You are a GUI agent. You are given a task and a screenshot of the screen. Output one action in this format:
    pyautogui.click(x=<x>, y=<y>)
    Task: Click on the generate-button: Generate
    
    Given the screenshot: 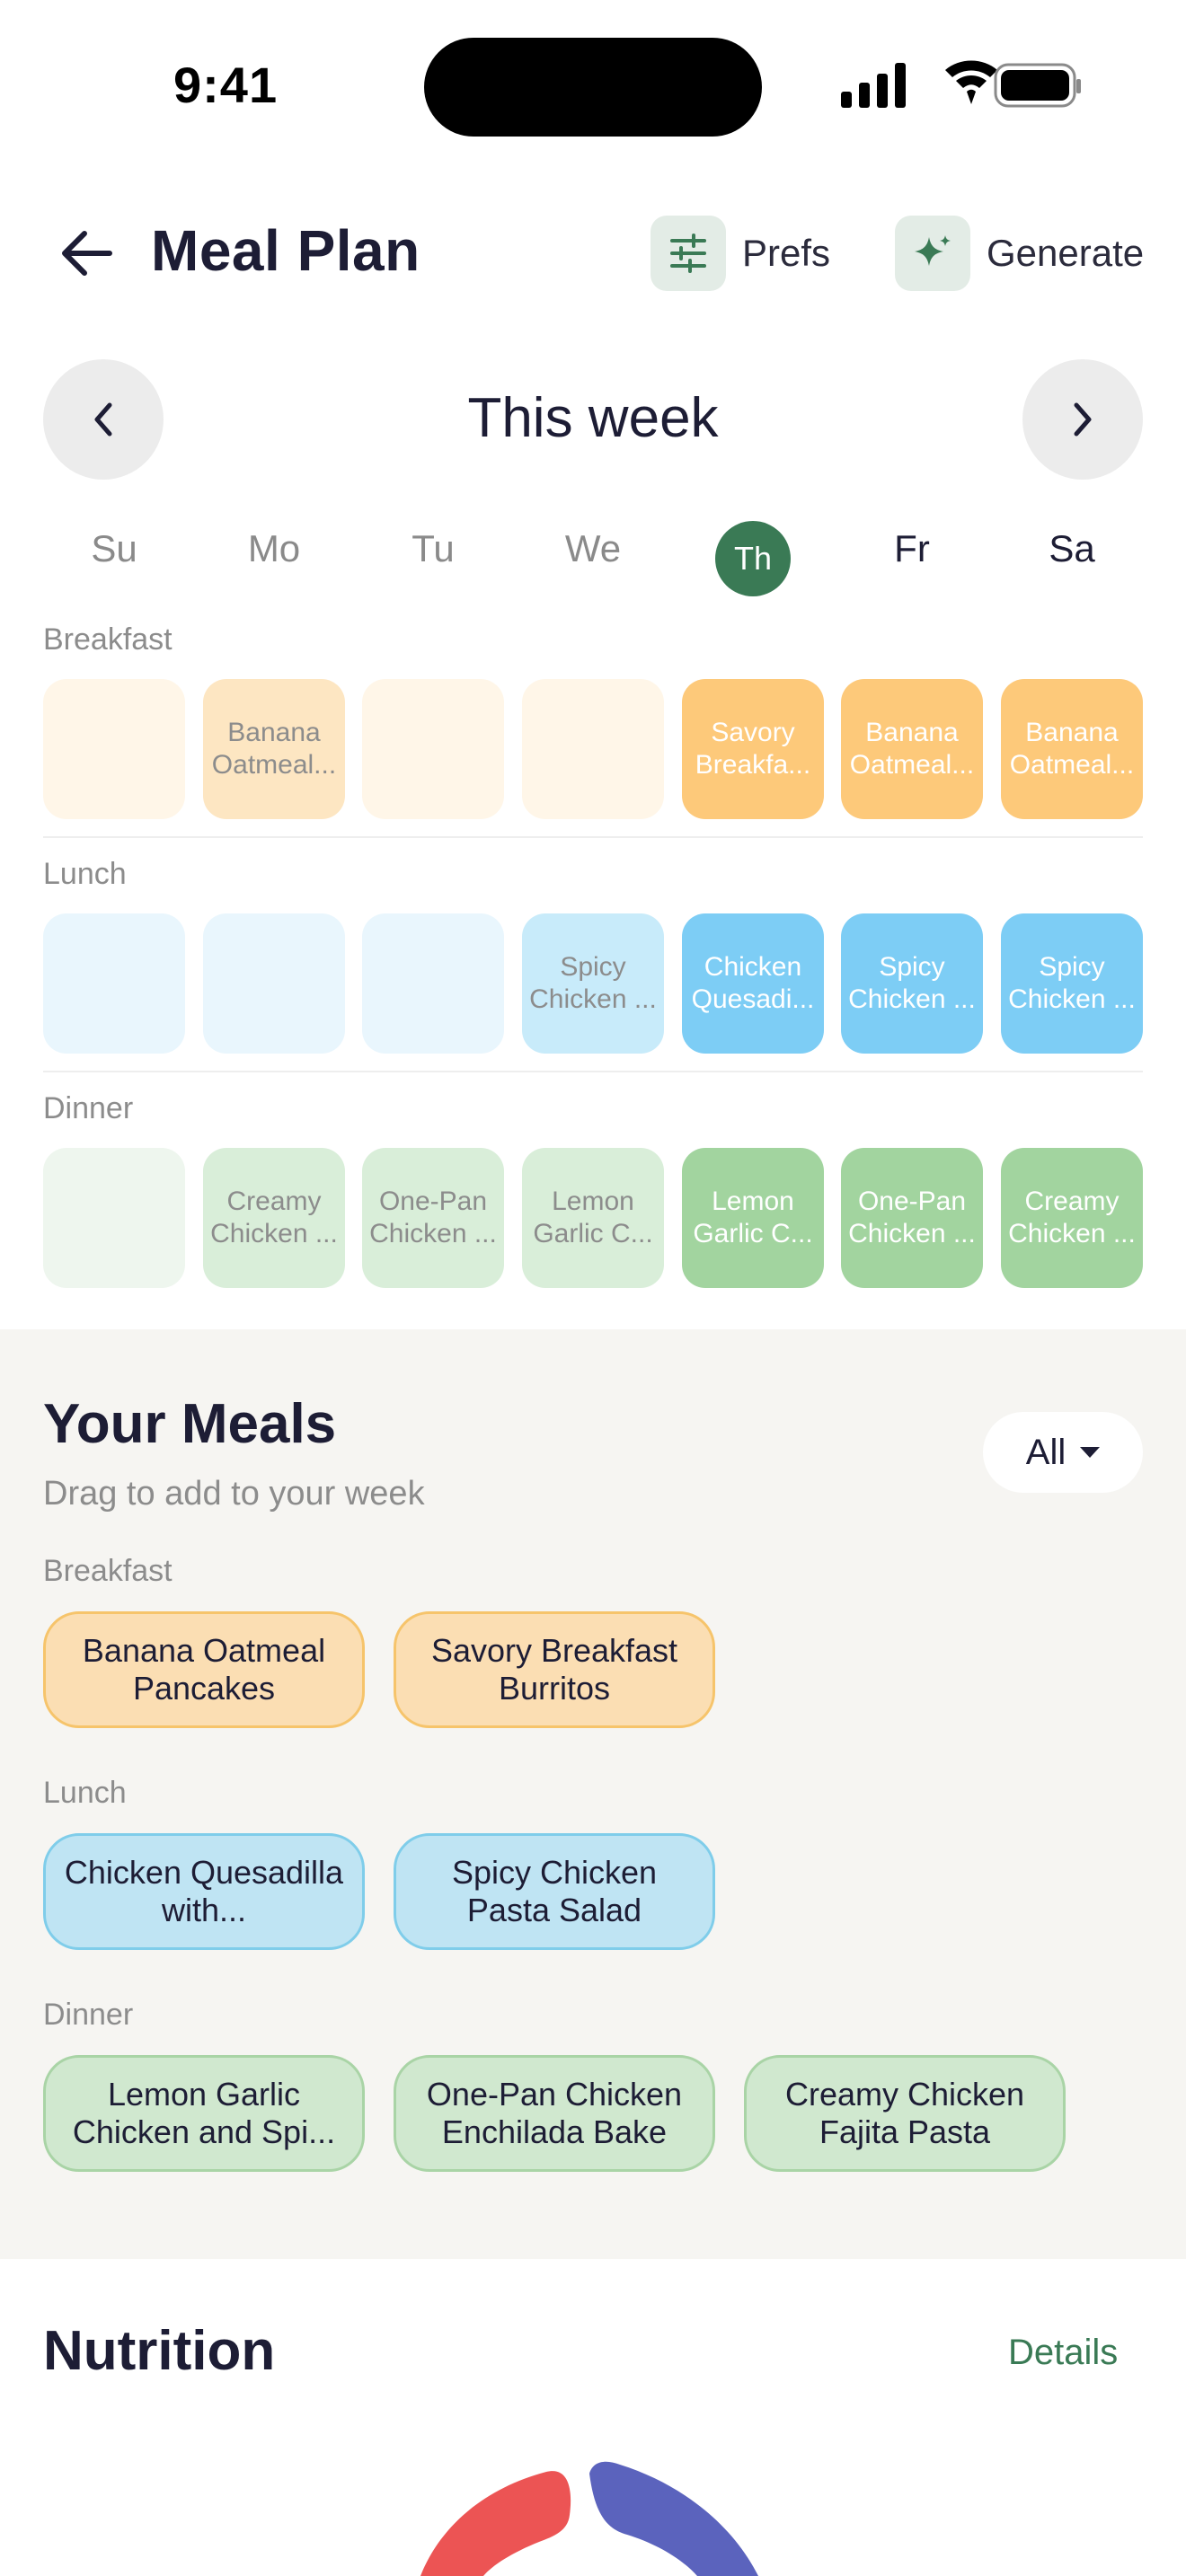 What is the action you would take?
    pyautogui.click(x=1019, y=253)
    